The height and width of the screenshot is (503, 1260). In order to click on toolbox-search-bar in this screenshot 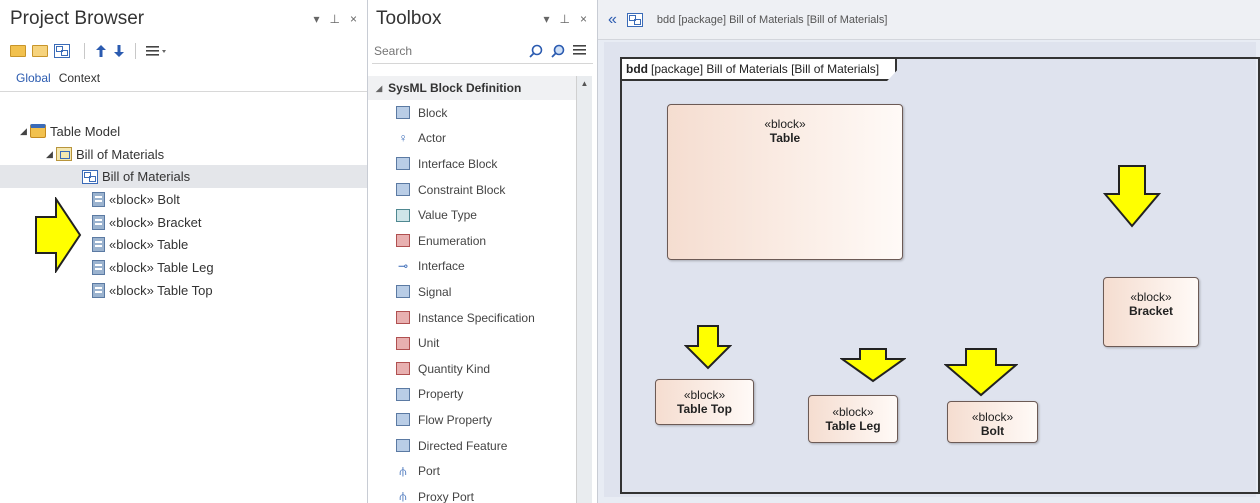, I will do `click(482, 51)`.